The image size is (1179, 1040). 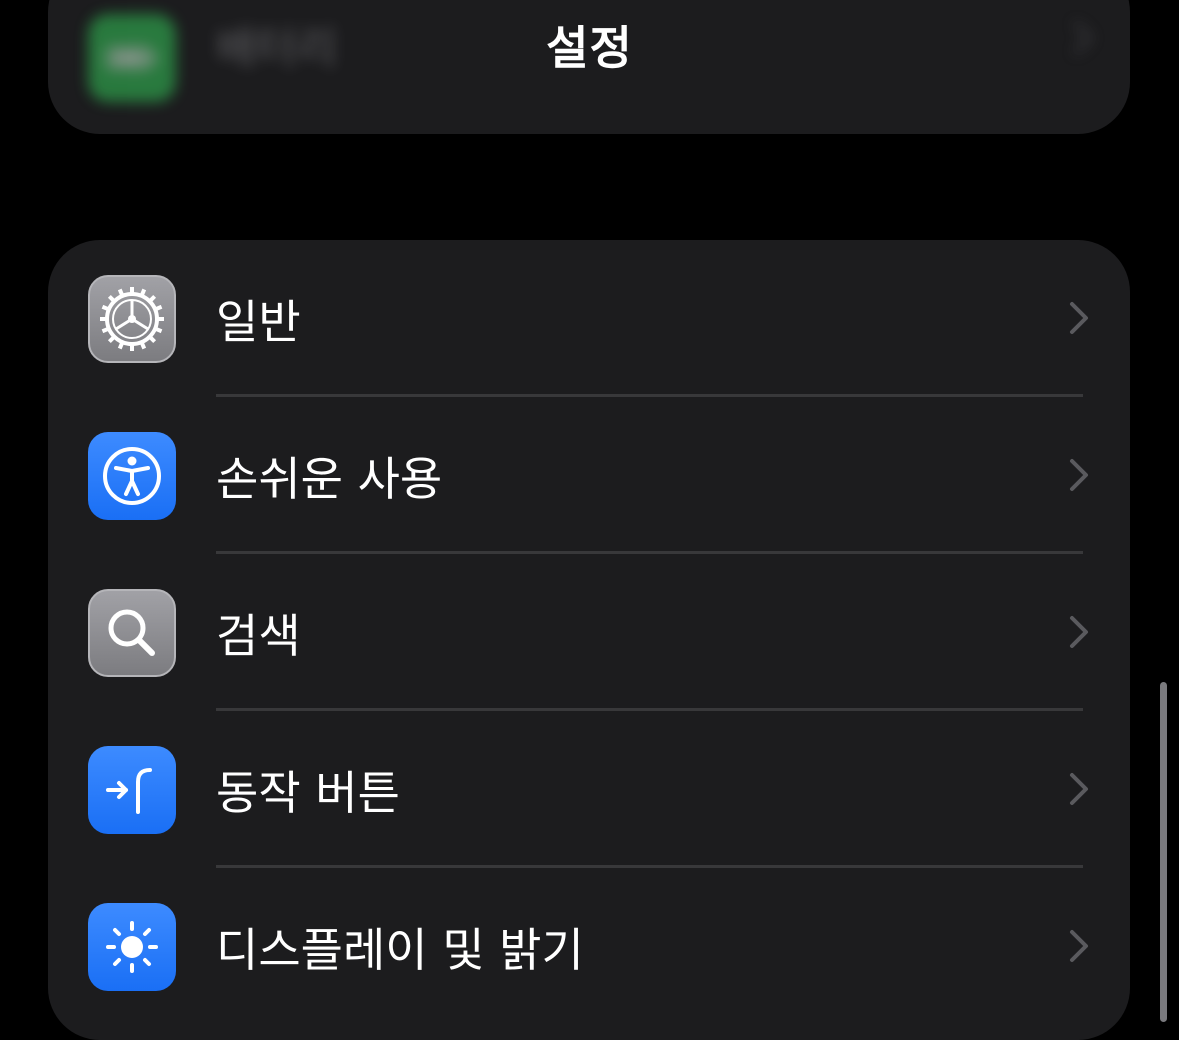 What do you see at coordinates (132, 790) in the screenshot?
I see `action-button-icon` at bounding box center [132, 790].